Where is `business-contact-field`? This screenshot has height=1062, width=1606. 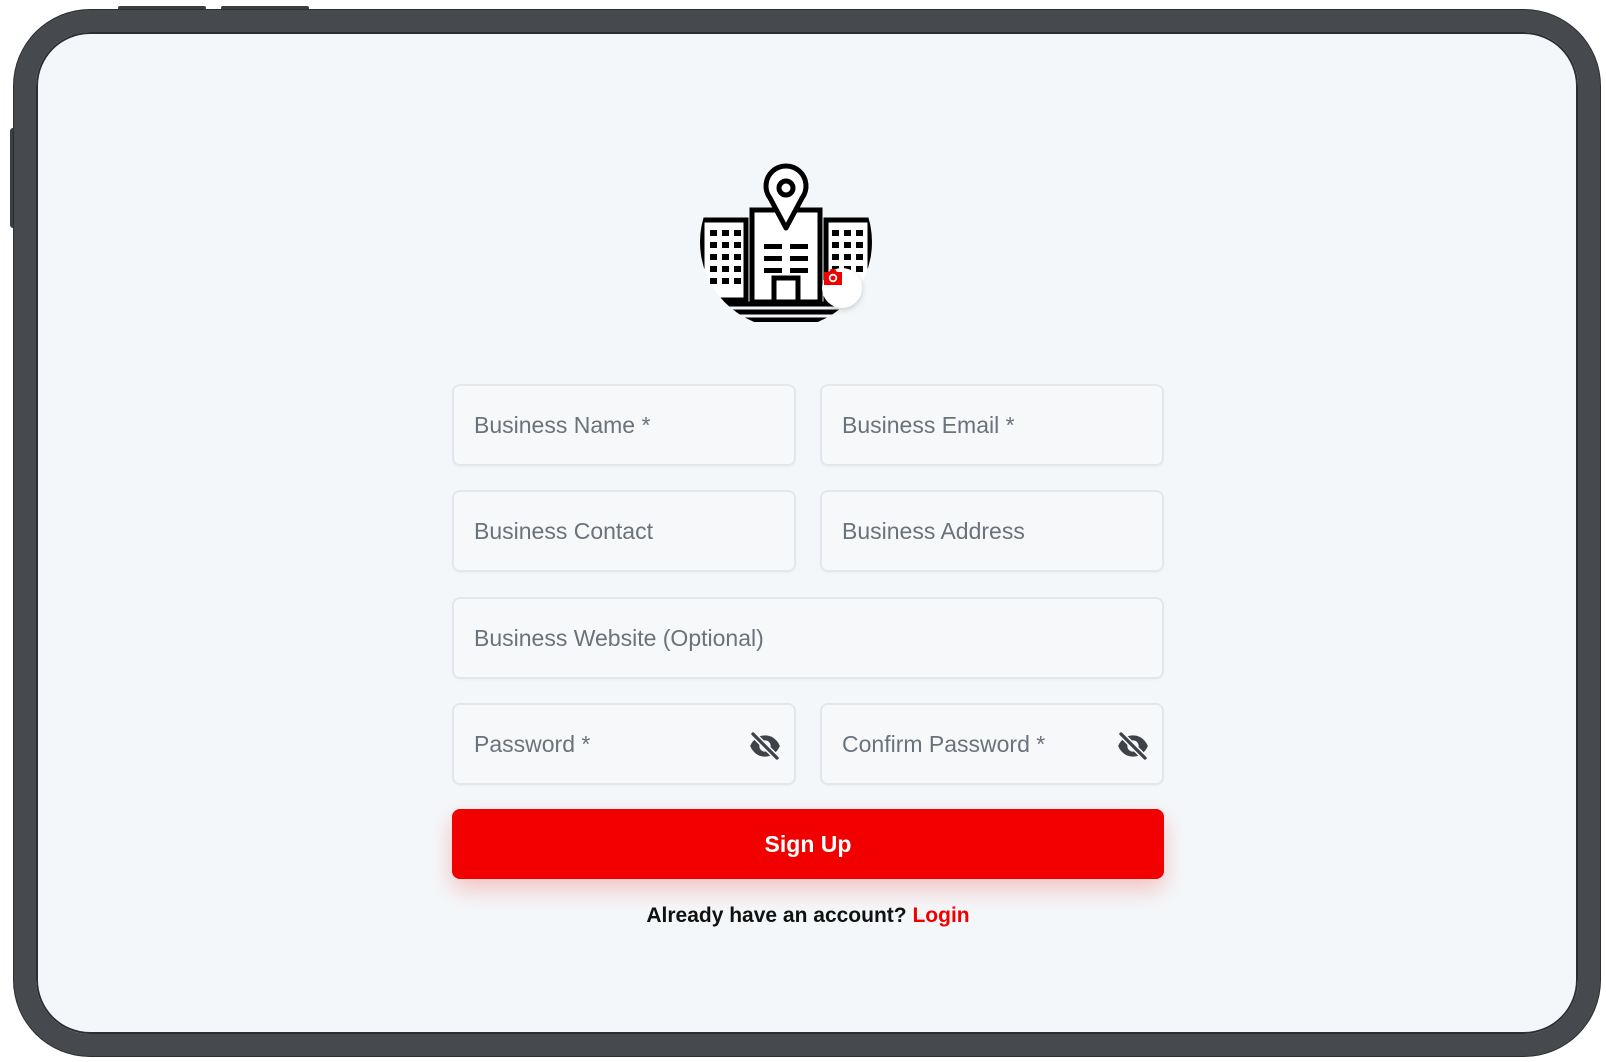
business-contact-field is located at coordinates (624, 531).